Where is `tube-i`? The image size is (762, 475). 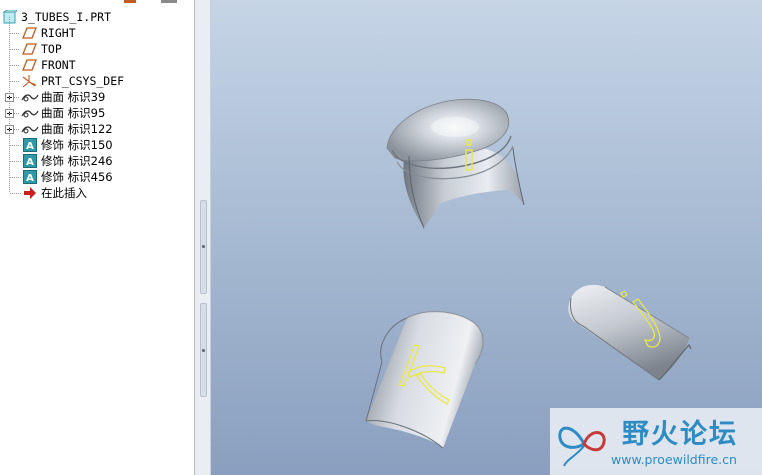
tube-i is located at coordinates (455, 163).